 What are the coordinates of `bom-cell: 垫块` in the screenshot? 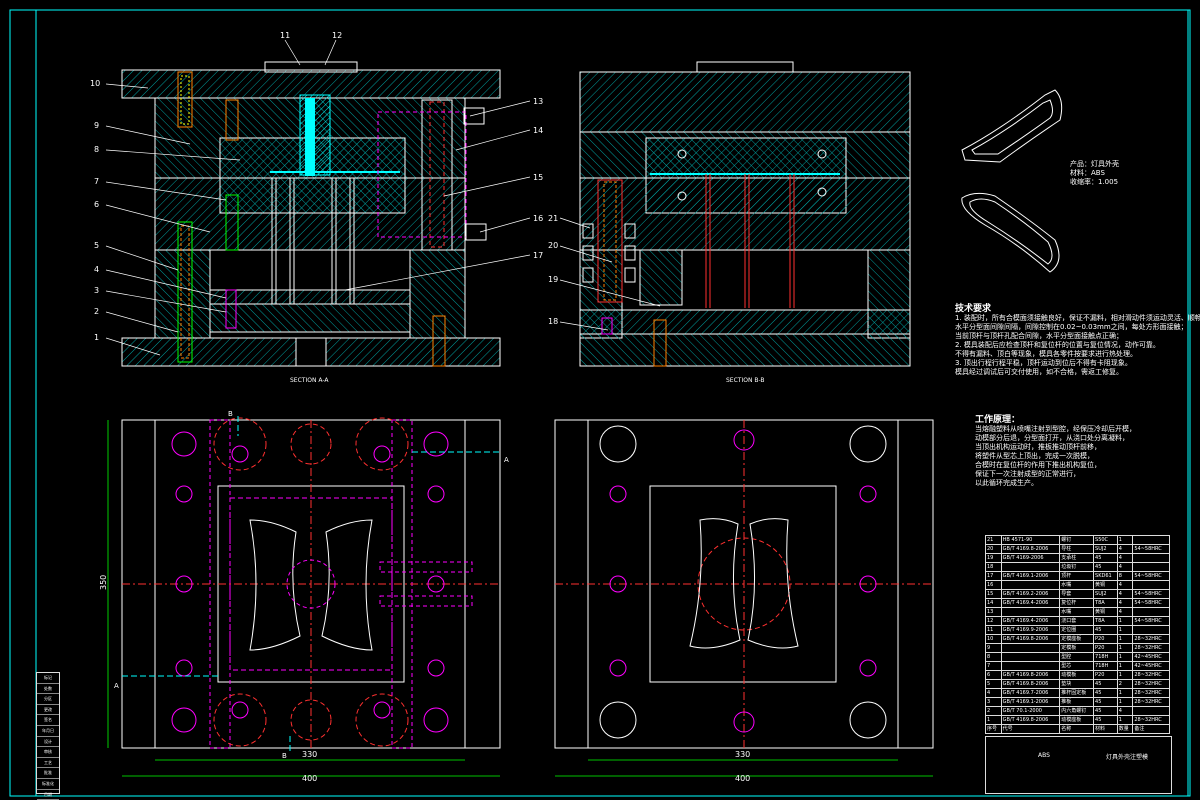 It's located at (1077, 684).